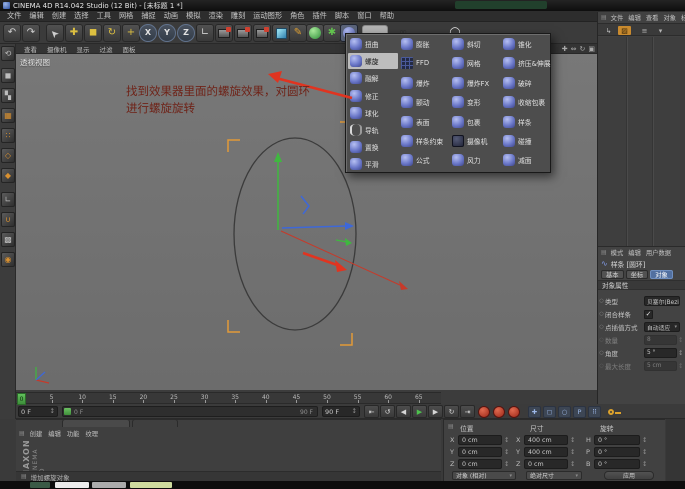  I want to click on zoom-view-icon: ⇔, so click(574, 49).